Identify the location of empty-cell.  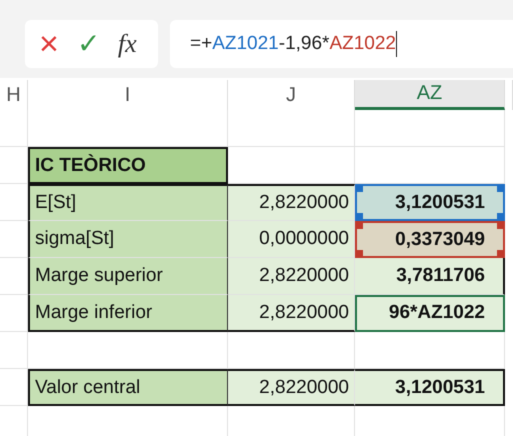
(14, 350).